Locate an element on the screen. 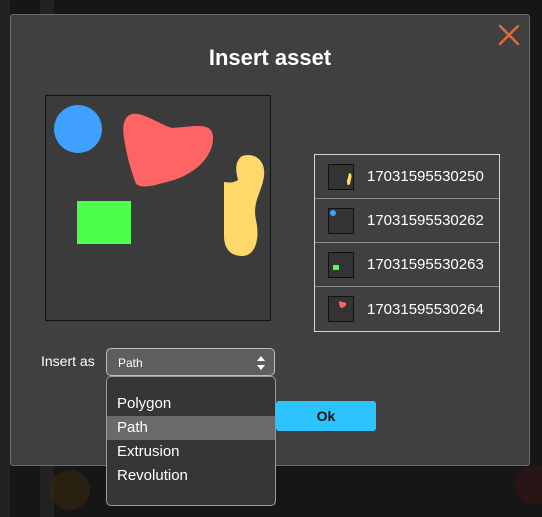 The width and height of the screenshot is (542, 517). red-blob-shape is located at coordinates (168, 150).